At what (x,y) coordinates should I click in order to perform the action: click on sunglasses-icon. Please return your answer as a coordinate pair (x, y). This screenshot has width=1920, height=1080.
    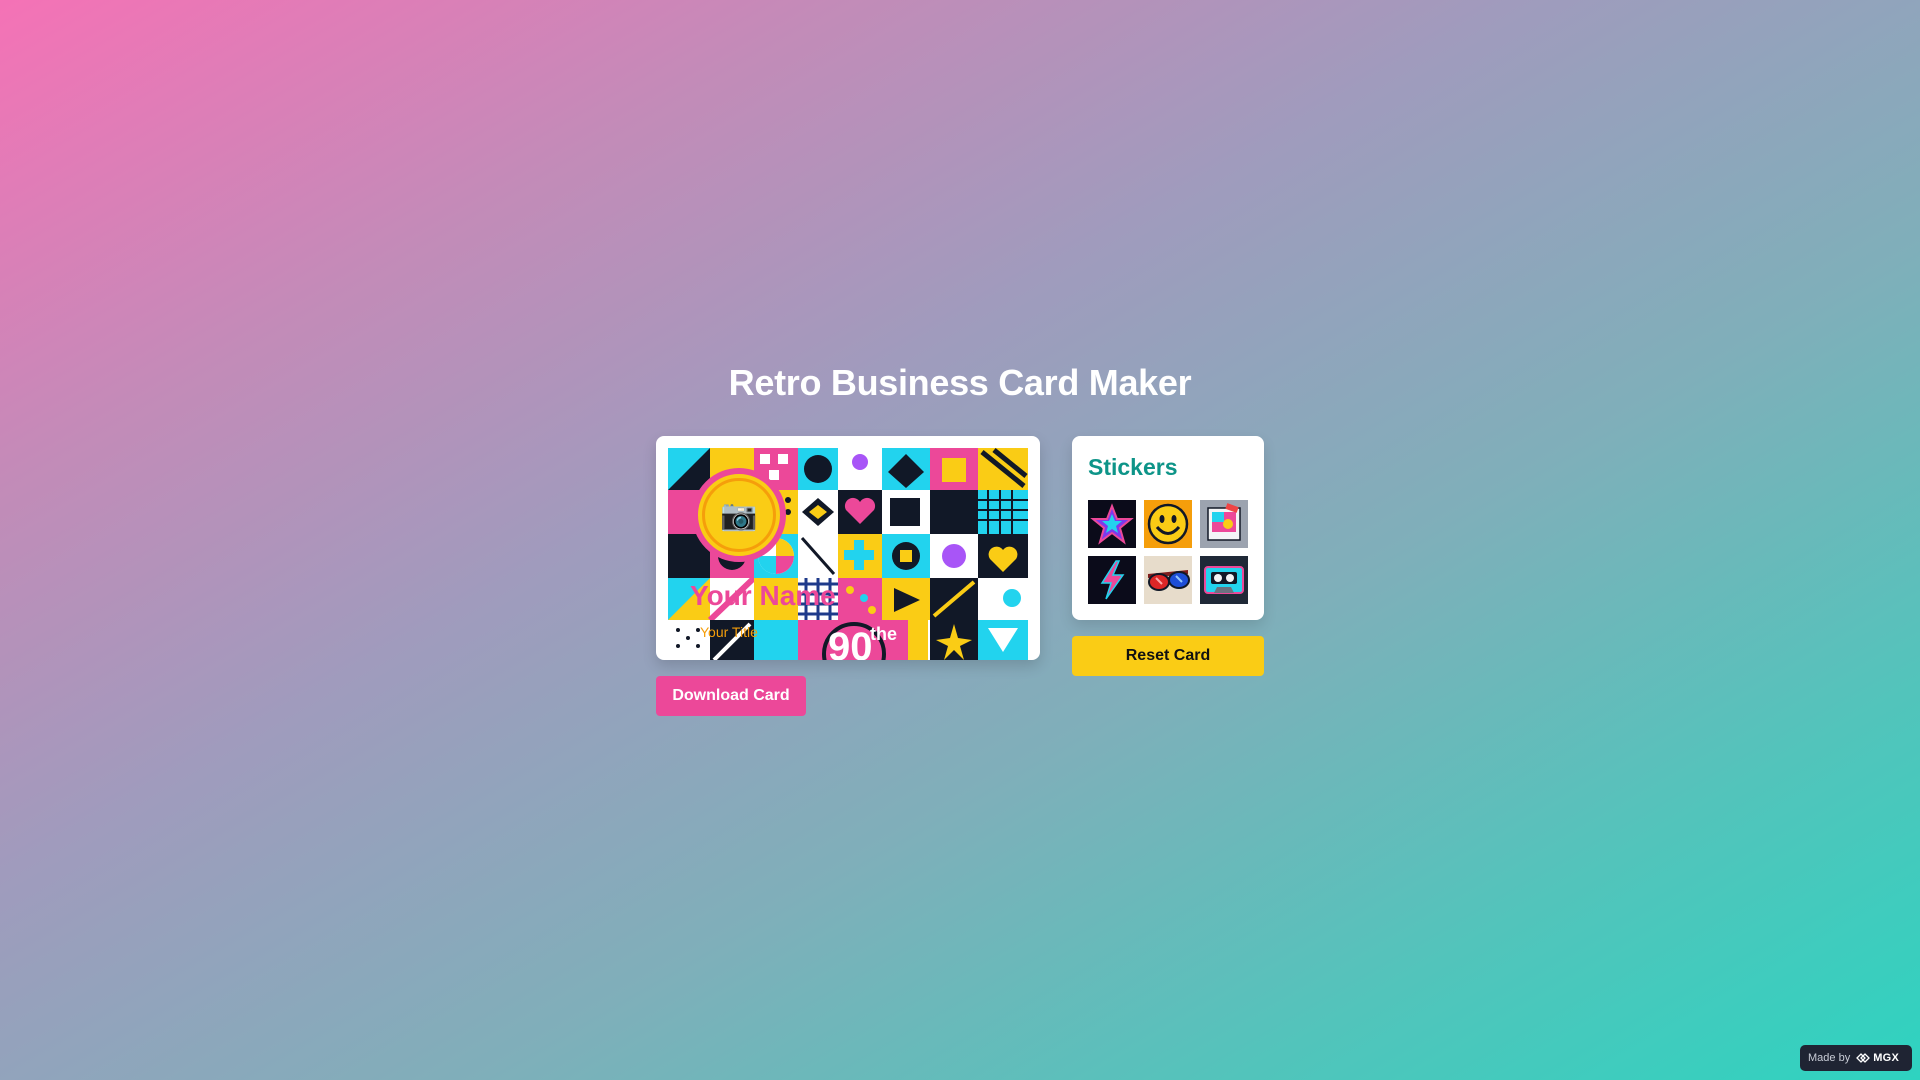
    Looking at the image, I should click on (1168, 580).